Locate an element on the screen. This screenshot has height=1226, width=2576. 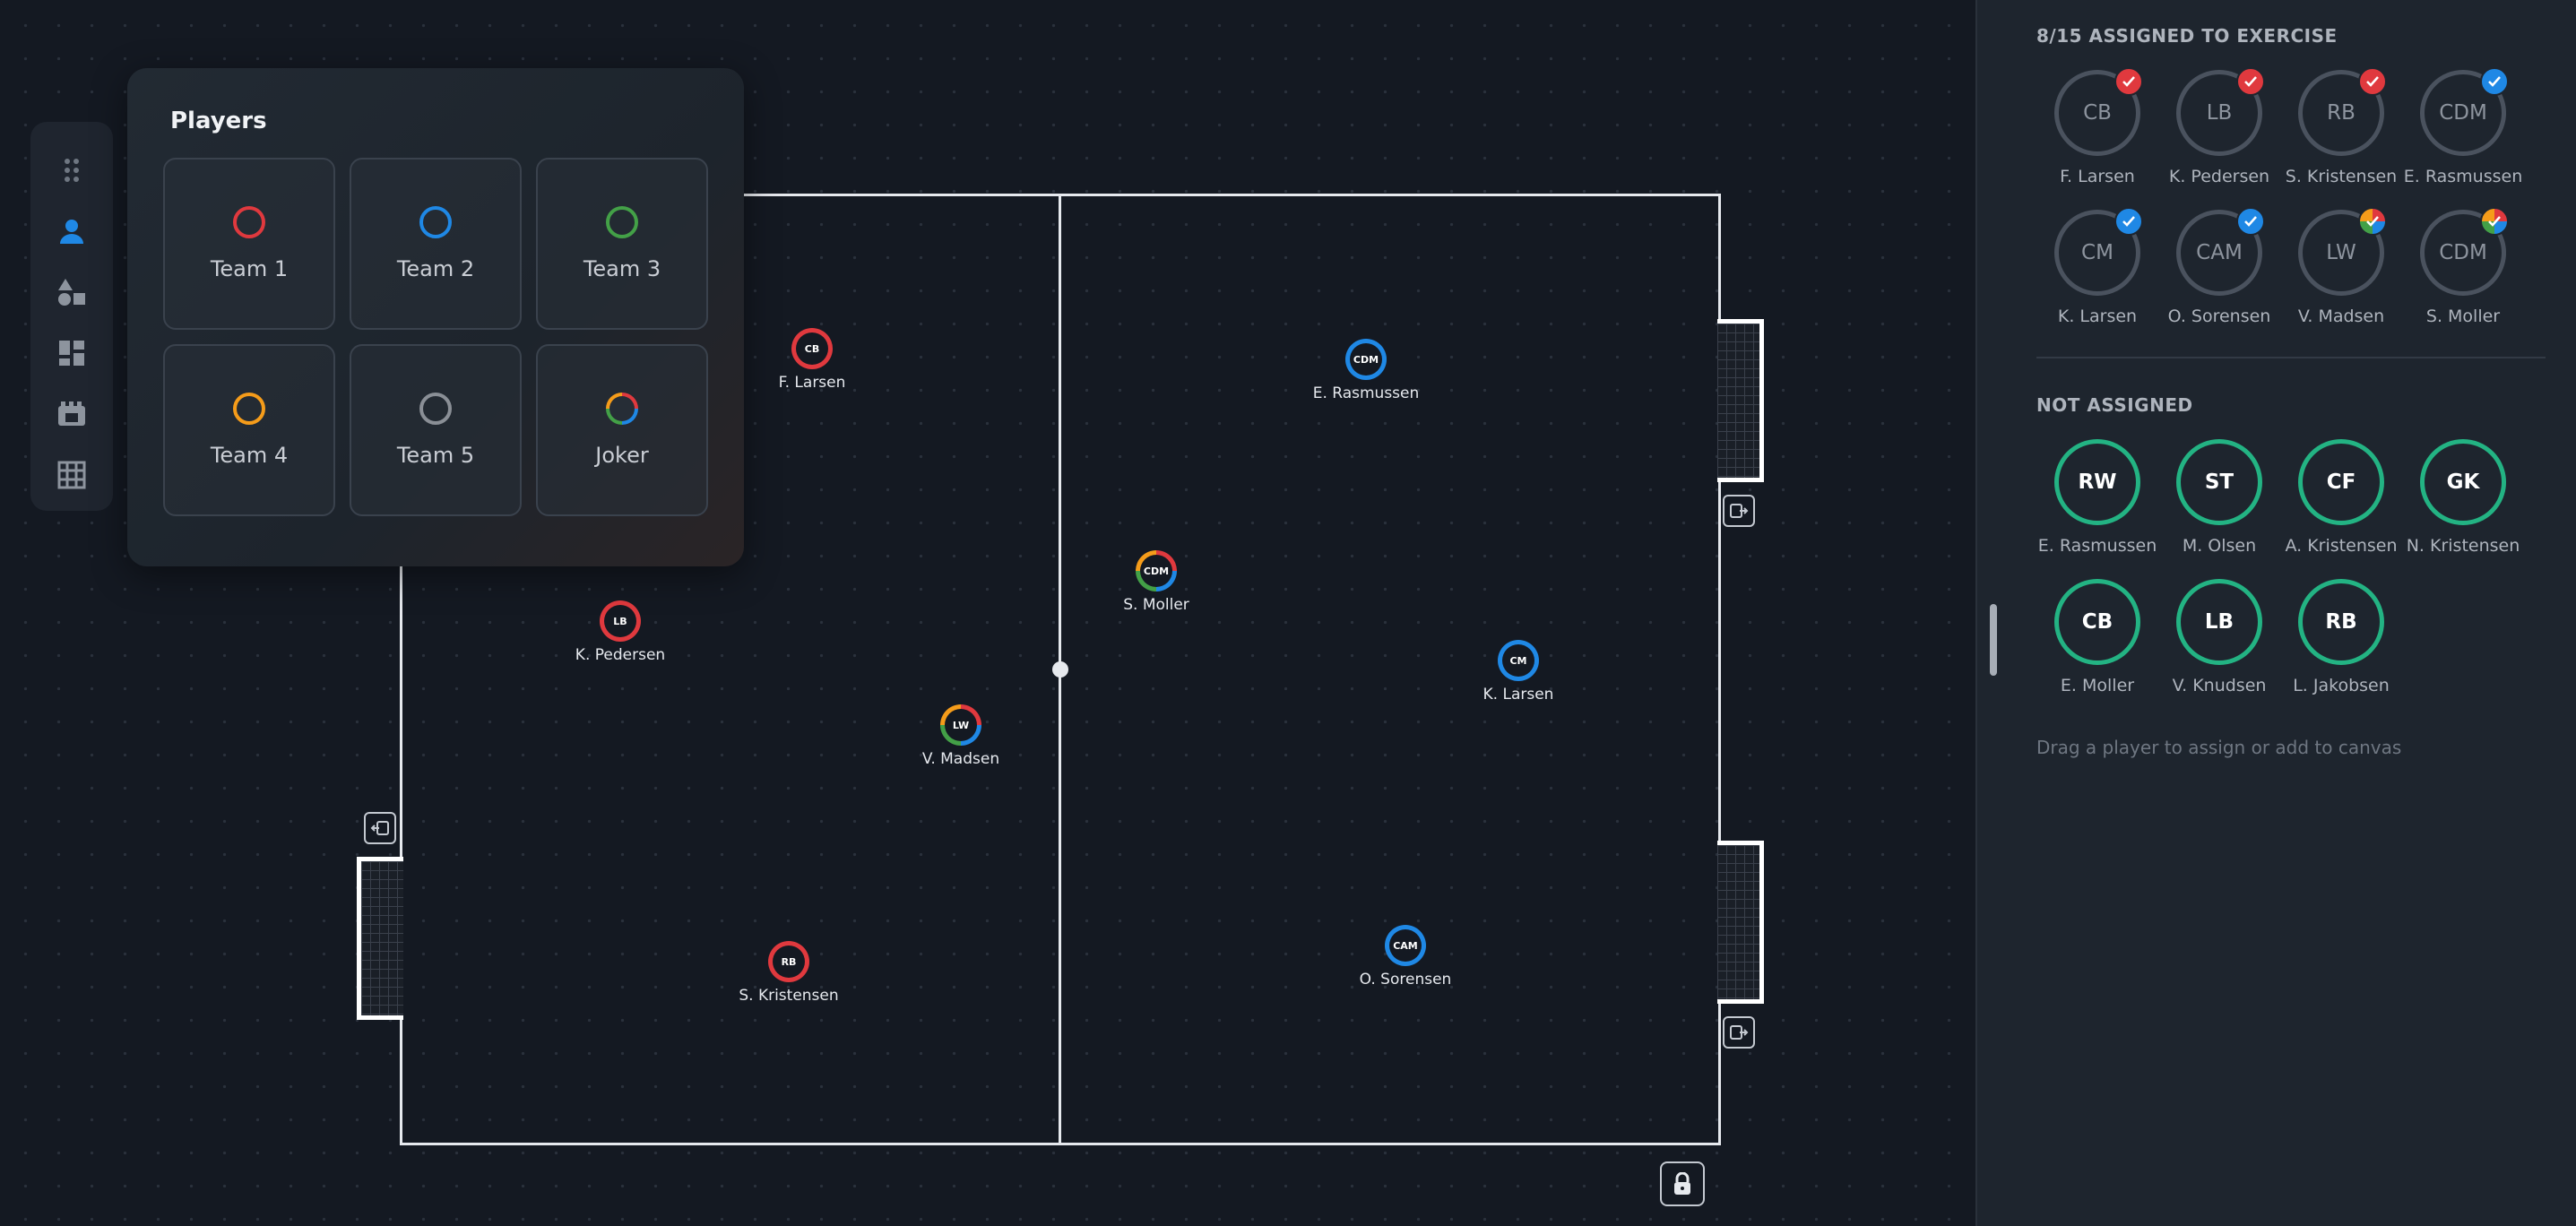
token-ring: CDM is located at coordinates (1156, 570).